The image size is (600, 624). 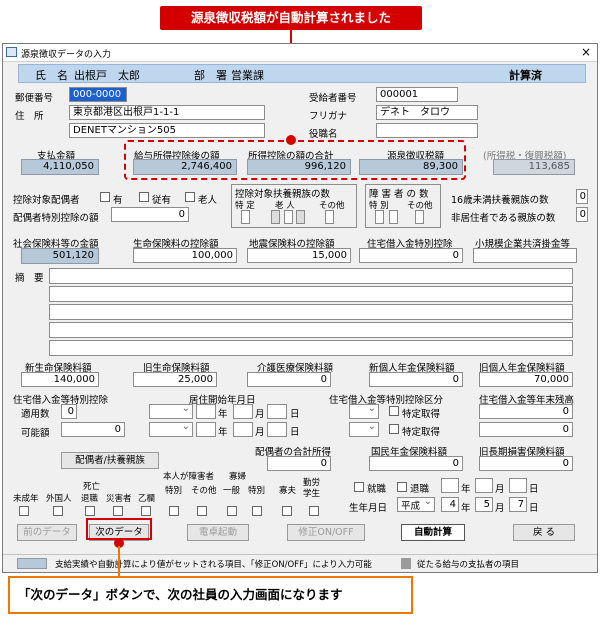 What do you see at coordinates (98, 94) in the screenshot?
I see `postal-input: 000-0000` at bounding box center [98, 94].